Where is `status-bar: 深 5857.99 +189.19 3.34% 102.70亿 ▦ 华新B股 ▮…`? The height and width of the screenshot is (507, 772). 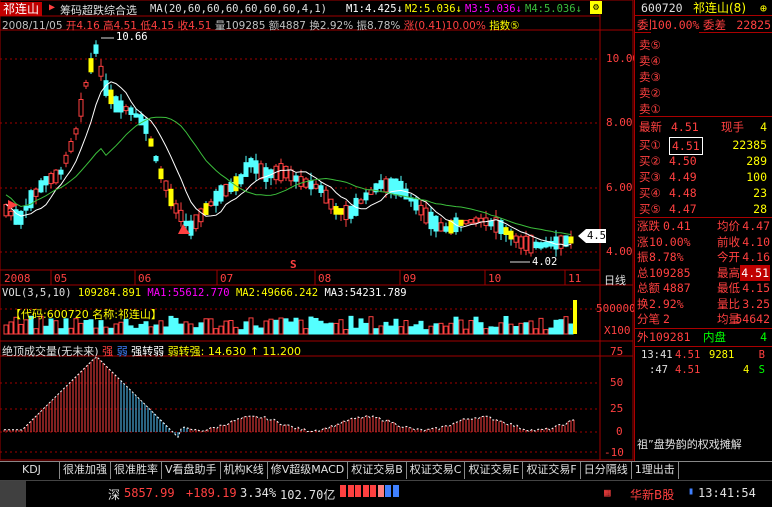
status-bar: 深 5857.99 +189.19 3.34% 102.70亿 ▦ 华新B股 ▮… is located at coordinates (386, 493).